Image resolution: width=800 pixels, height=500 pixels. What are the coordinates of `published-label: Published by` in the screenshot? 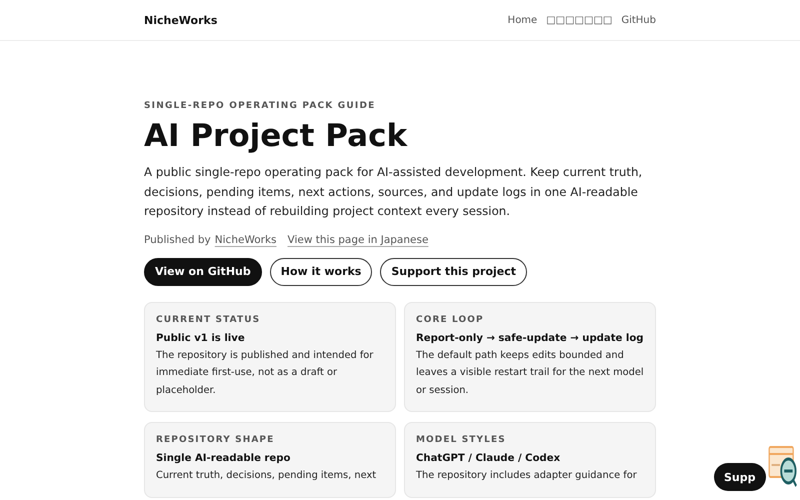 It's located at (177, 240).